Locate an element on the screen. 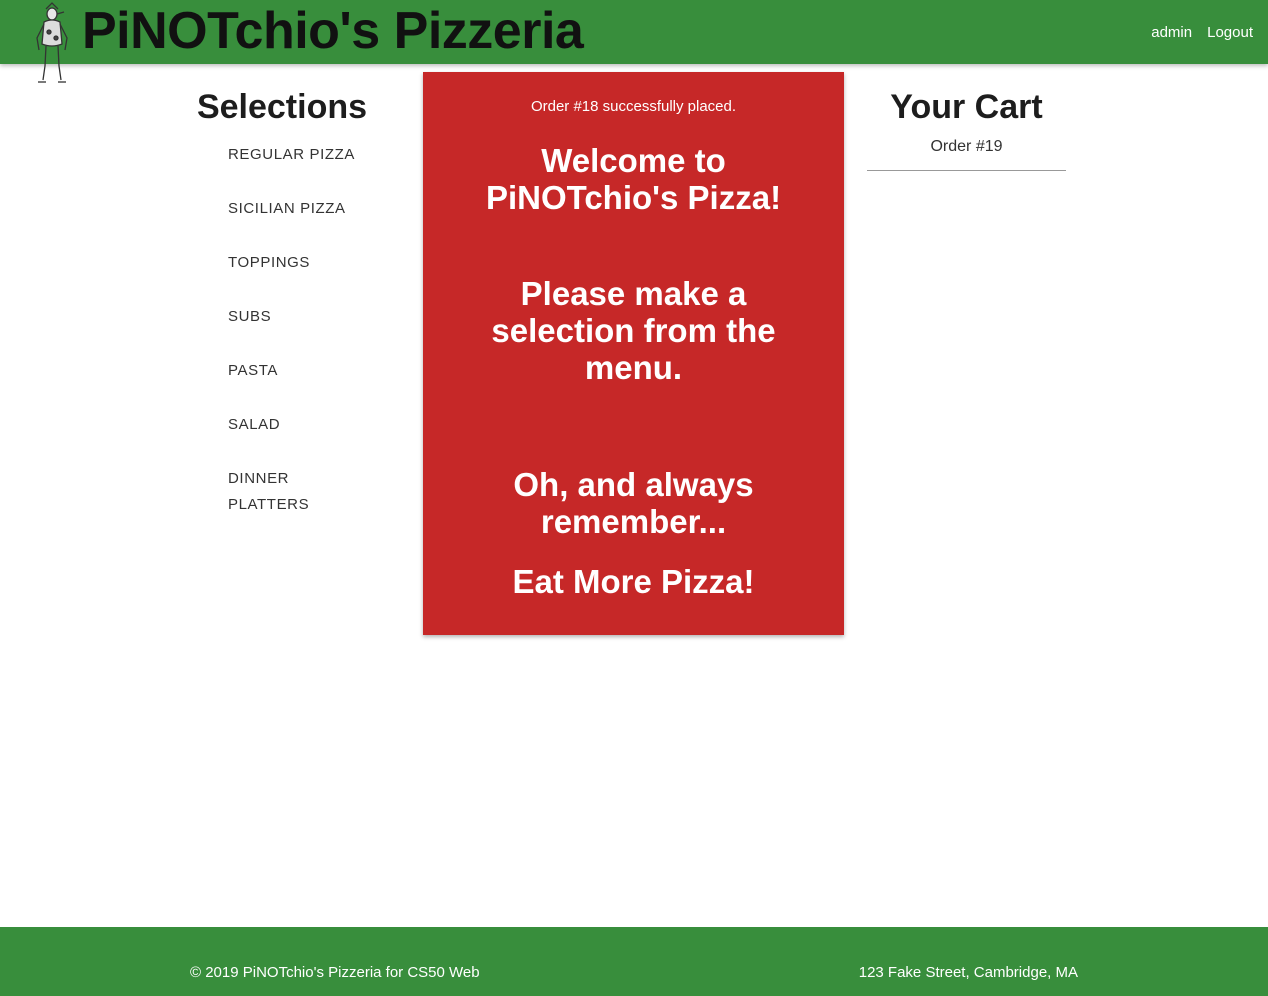 This screenshot has height=996, width=1268. brand-title: PiNOTchio's Pizzeria is located at coordinates (333, 32).